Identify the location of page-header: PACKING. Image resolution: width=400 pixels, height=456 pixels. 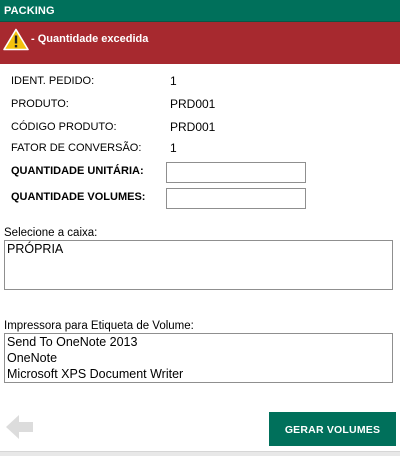
(200, 11).